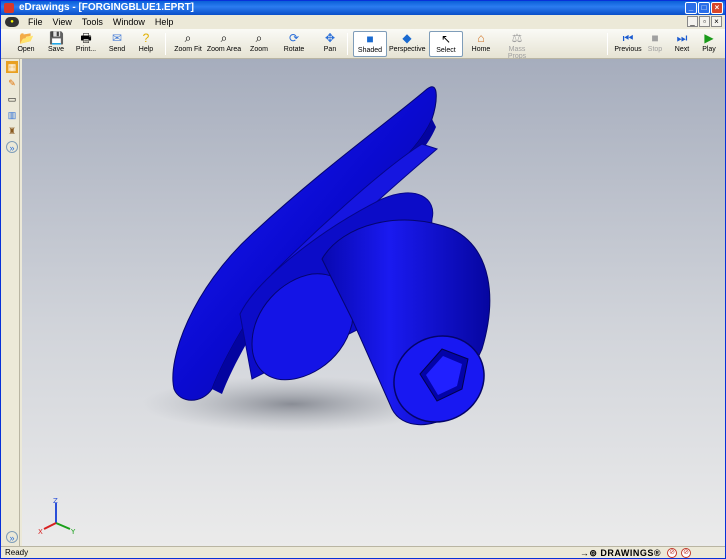 The height and width of the screenshot is (559, 726). What do you see at coordinates (704, 21) in the screenshot?
I see `document-restore-button: ▫` at bounding box center [704, 21].